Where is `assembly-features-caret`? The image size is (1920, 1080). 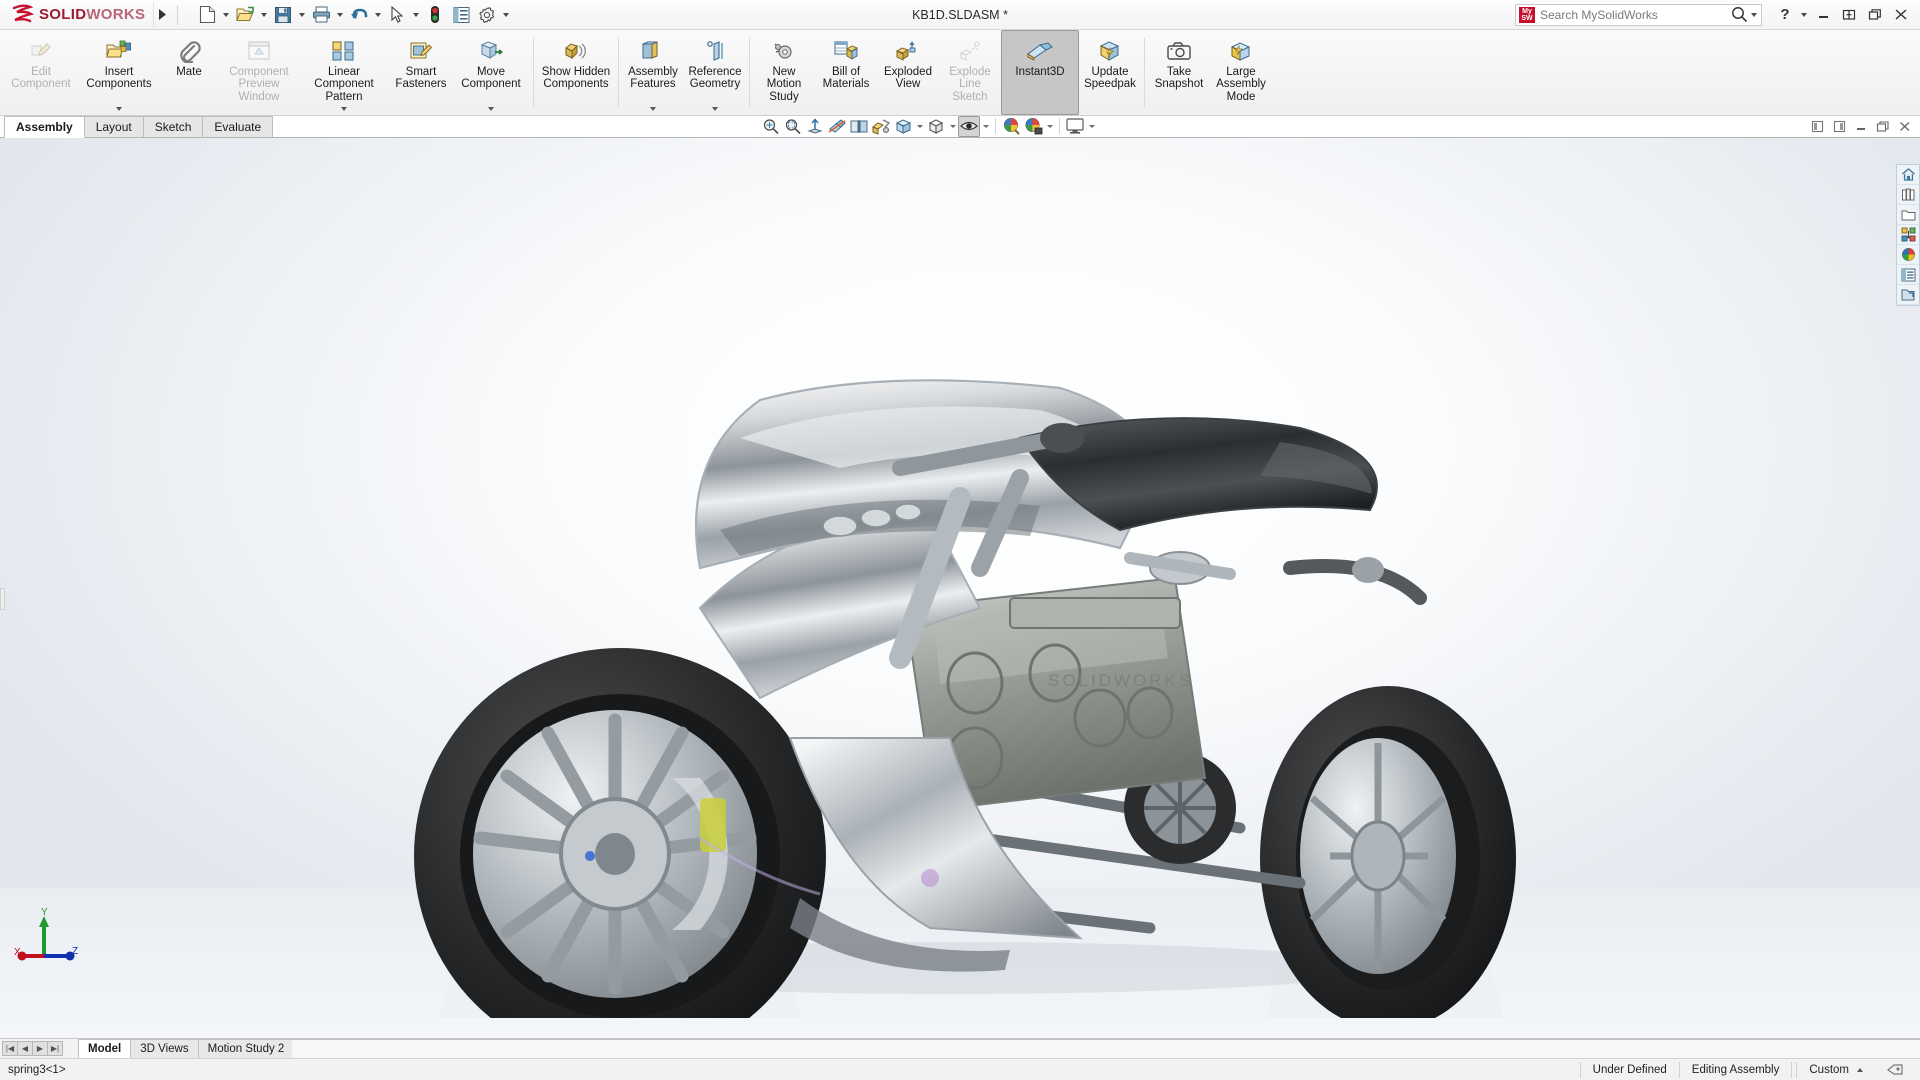
assembly-features-caret is located at coordinates (653, 109).